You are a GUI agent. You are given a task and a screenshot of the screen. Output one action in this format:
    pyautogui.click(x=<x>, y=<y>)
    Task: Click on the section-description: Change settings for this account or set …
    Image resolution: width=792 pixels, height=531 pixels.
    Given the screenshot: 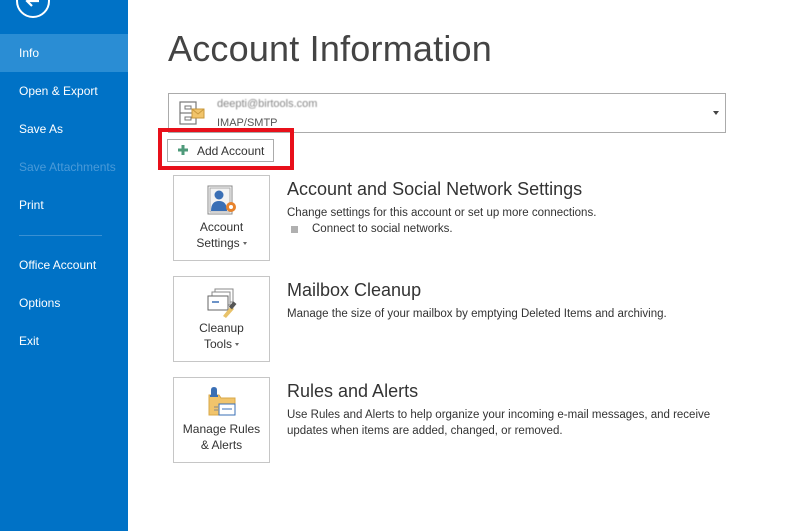 What is the action you would take?
    pyautogui.click(x=442, y=213)
    